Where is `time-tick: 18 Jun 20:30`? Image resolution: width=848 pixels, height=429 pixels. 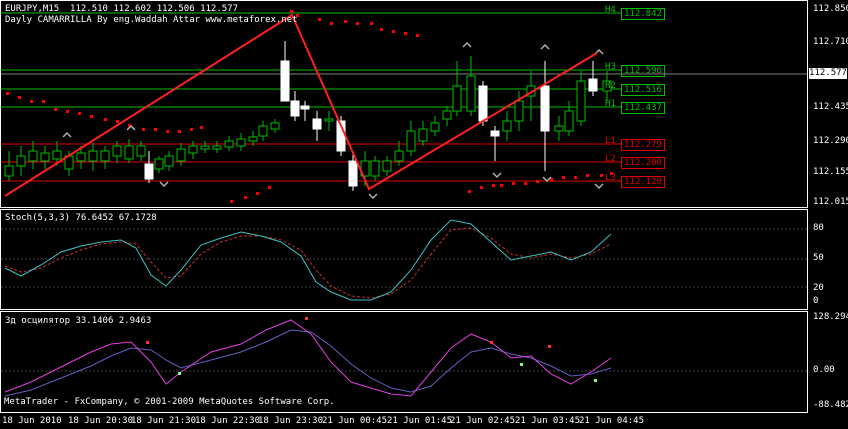
time-tick: 18 Jun 20:30 is located at coordinates (101, 421).